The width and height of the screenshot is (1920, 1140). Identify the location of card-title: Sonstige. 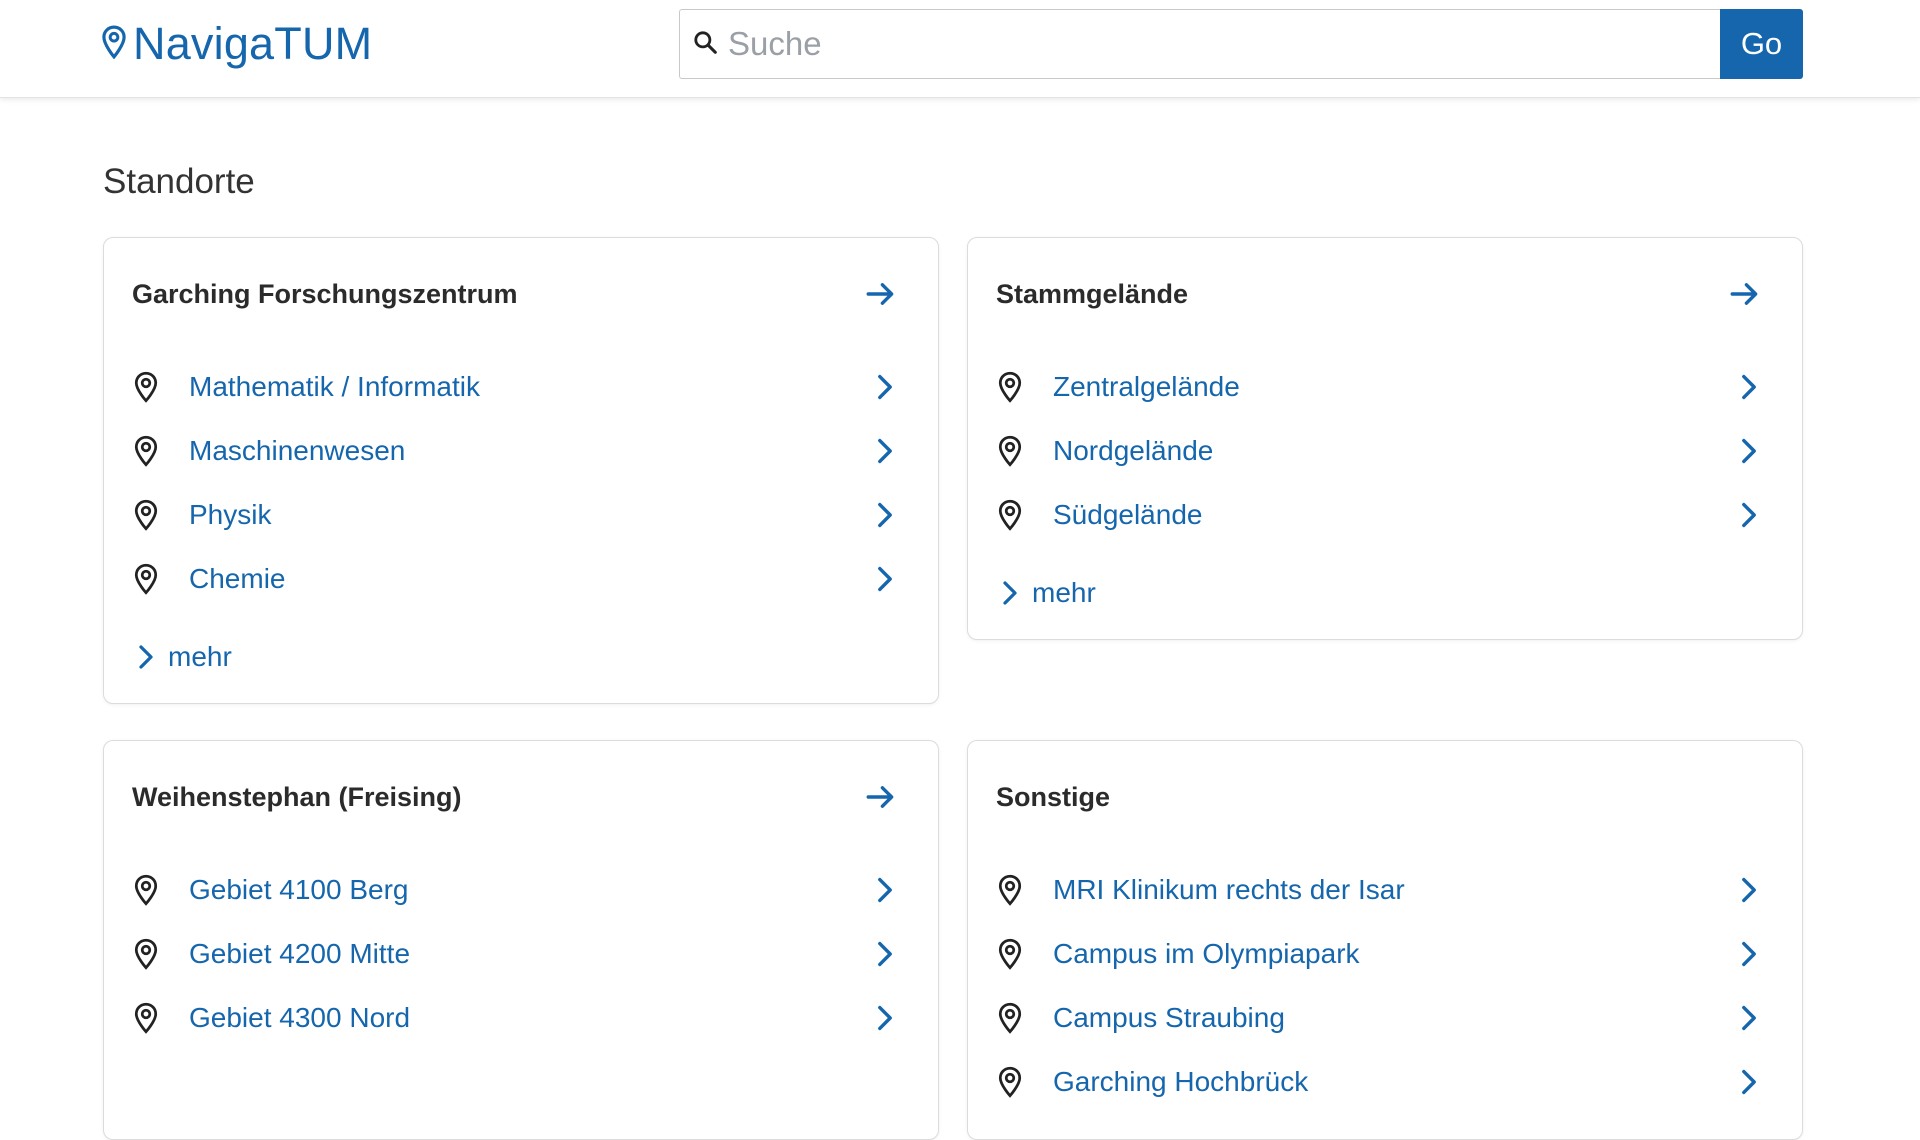
(1053, 796).